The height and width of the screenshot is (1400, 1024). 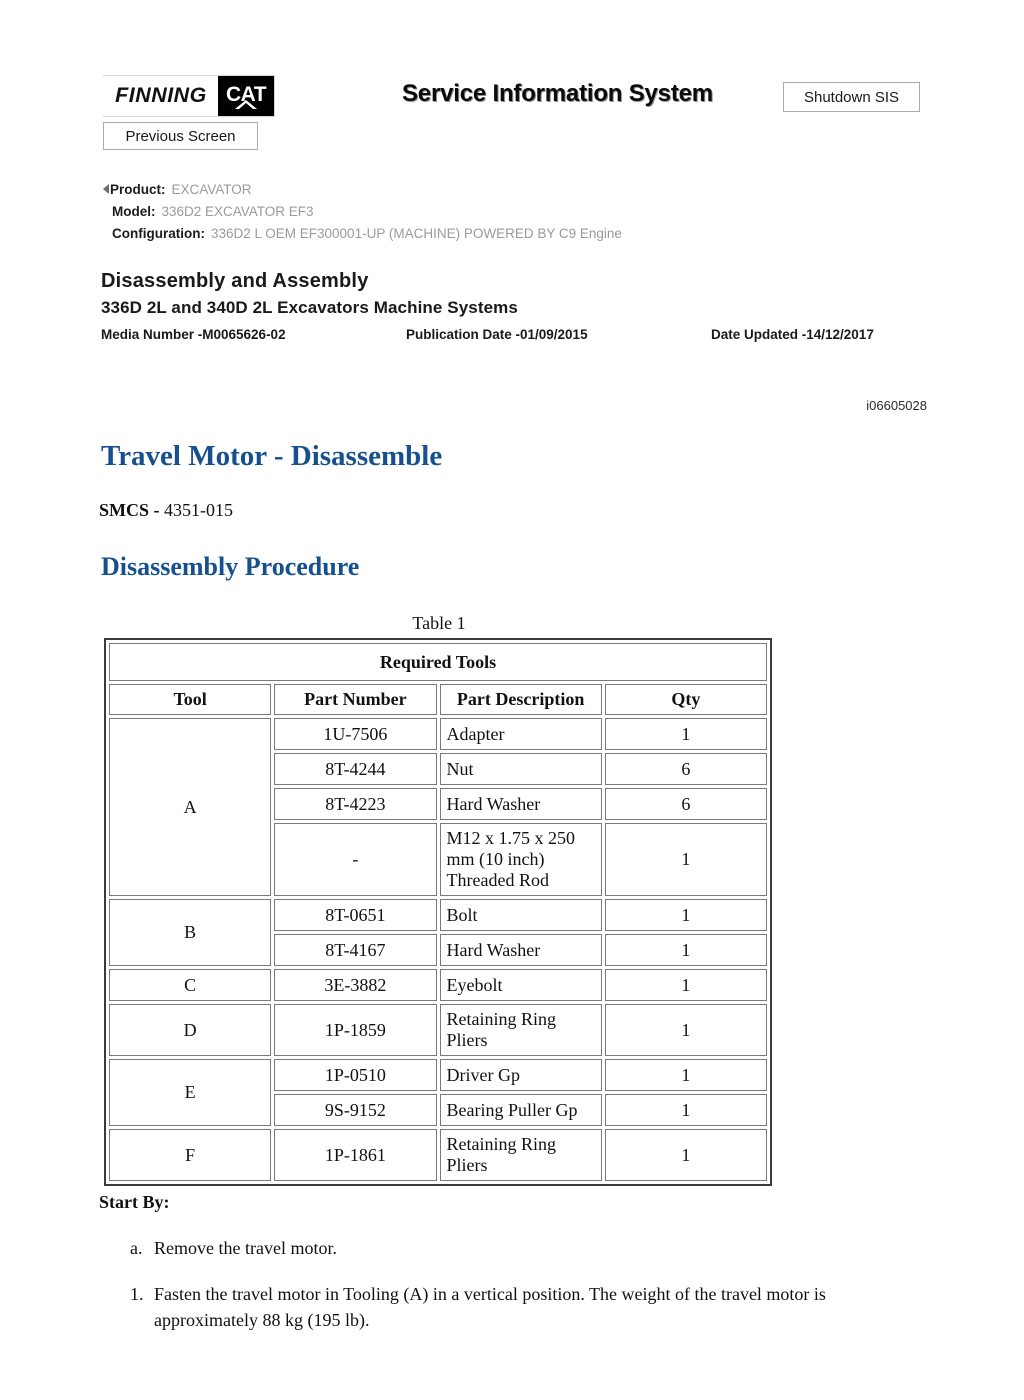 I want to click on breadcrumb-product-label: Product:, so click(x=138, y=189).